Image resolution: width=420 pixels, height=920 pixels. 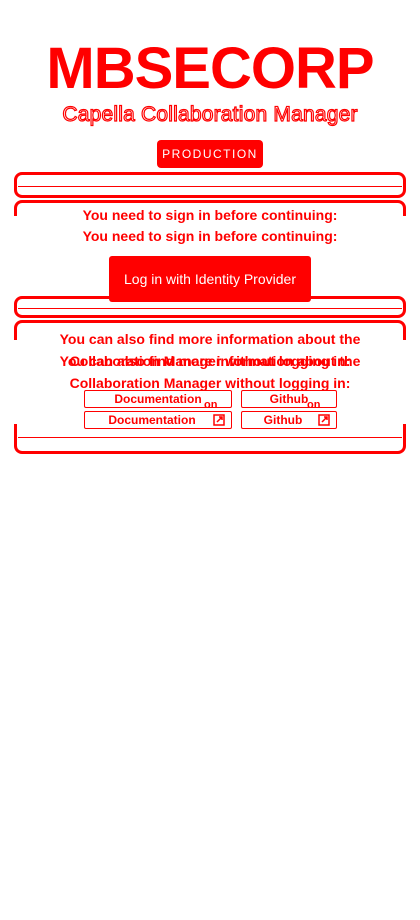 I want to click on card-top-edge, so click(x=210, y=185).